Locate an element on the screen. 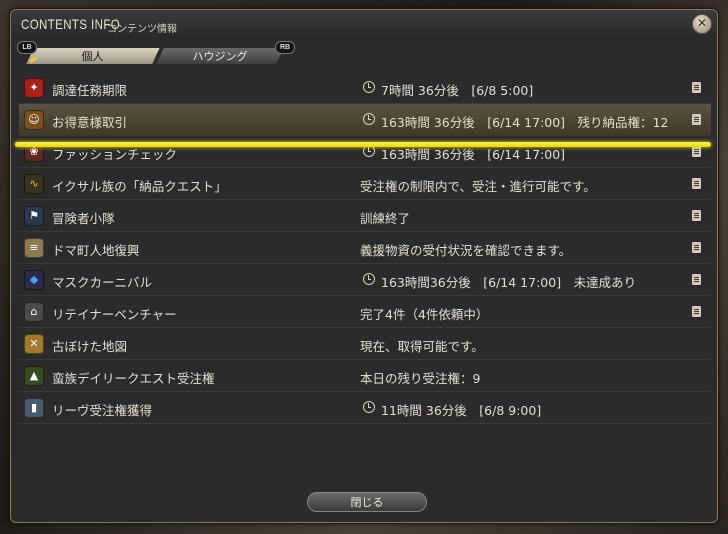 This screenshot has width=728, height=534. list-item-name: 古ぼけた地図 is located at coordinates (90, 346).